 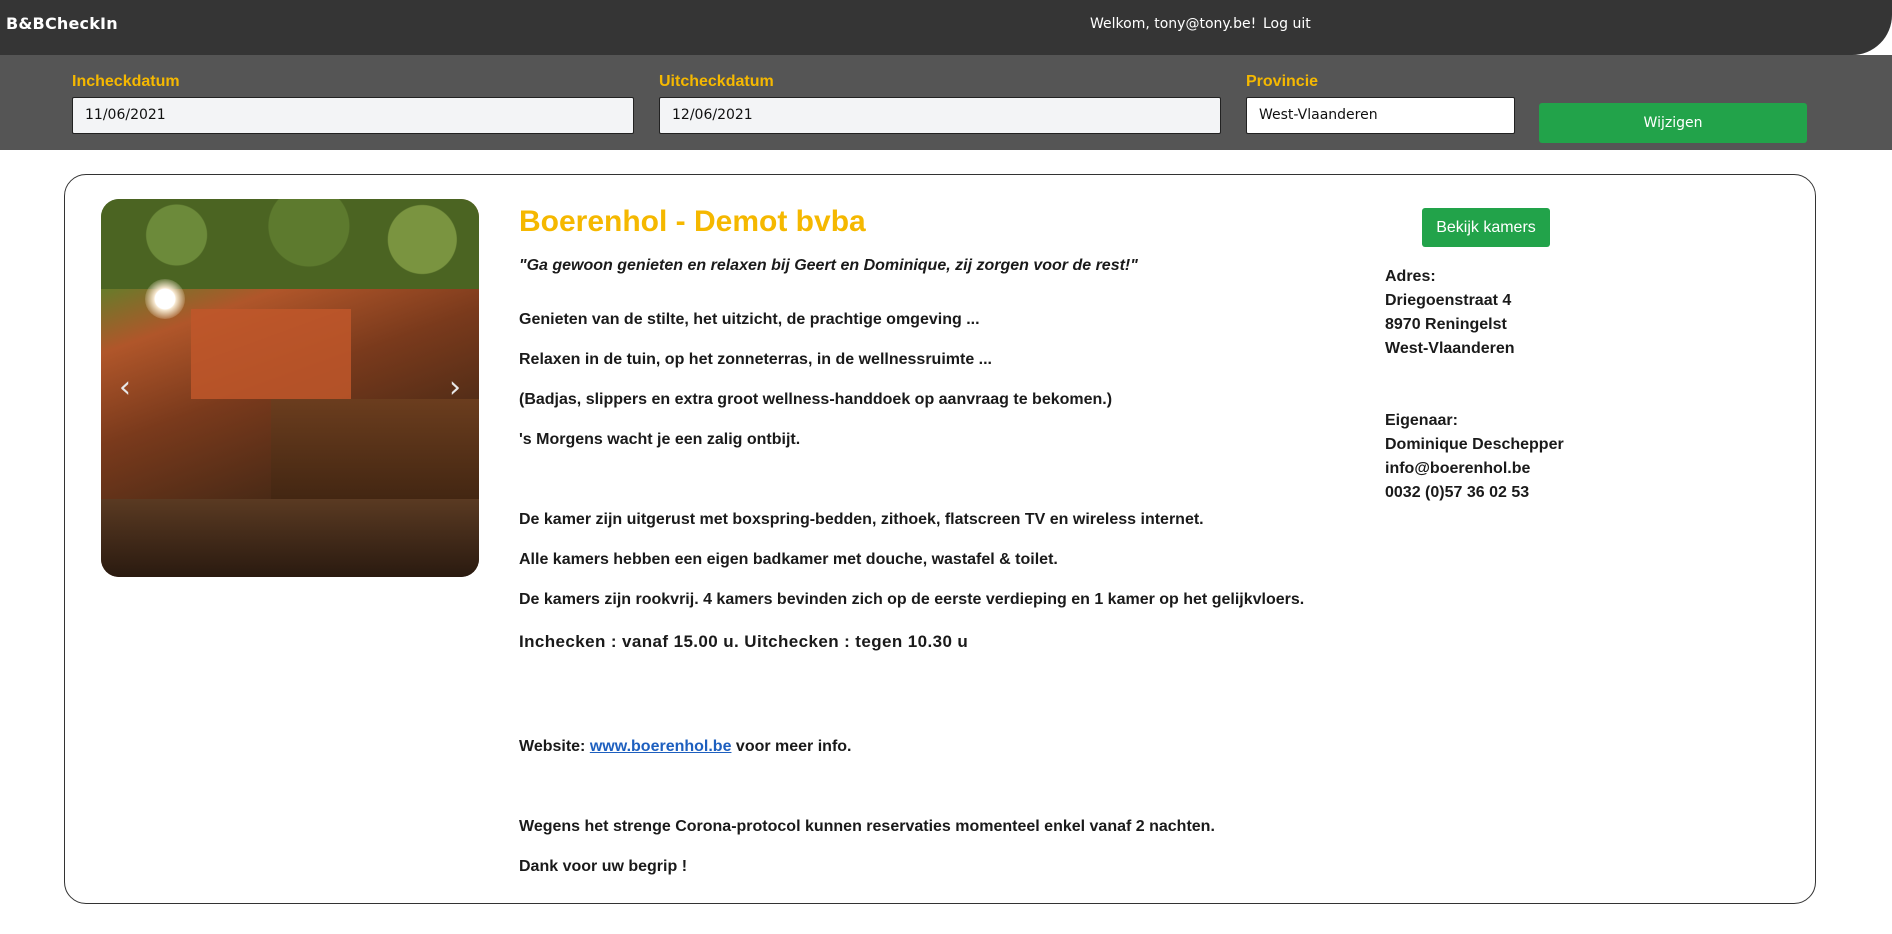 What do you see at coordinates (1410, 276) in the screenshot?
I see `address-heading: Adres:` at bounding box center [1410, 276].